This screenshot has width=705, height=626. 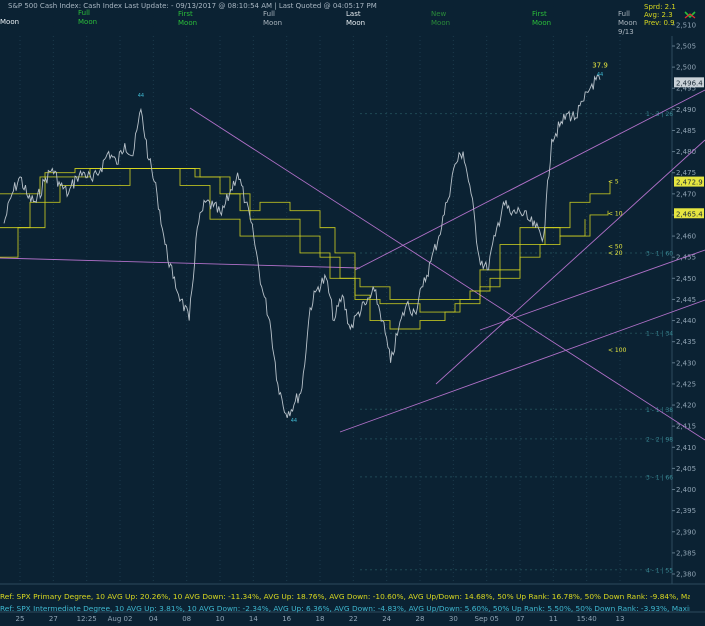 I want to click on y-tick-label: 2,445, so click(x=686, y=300).